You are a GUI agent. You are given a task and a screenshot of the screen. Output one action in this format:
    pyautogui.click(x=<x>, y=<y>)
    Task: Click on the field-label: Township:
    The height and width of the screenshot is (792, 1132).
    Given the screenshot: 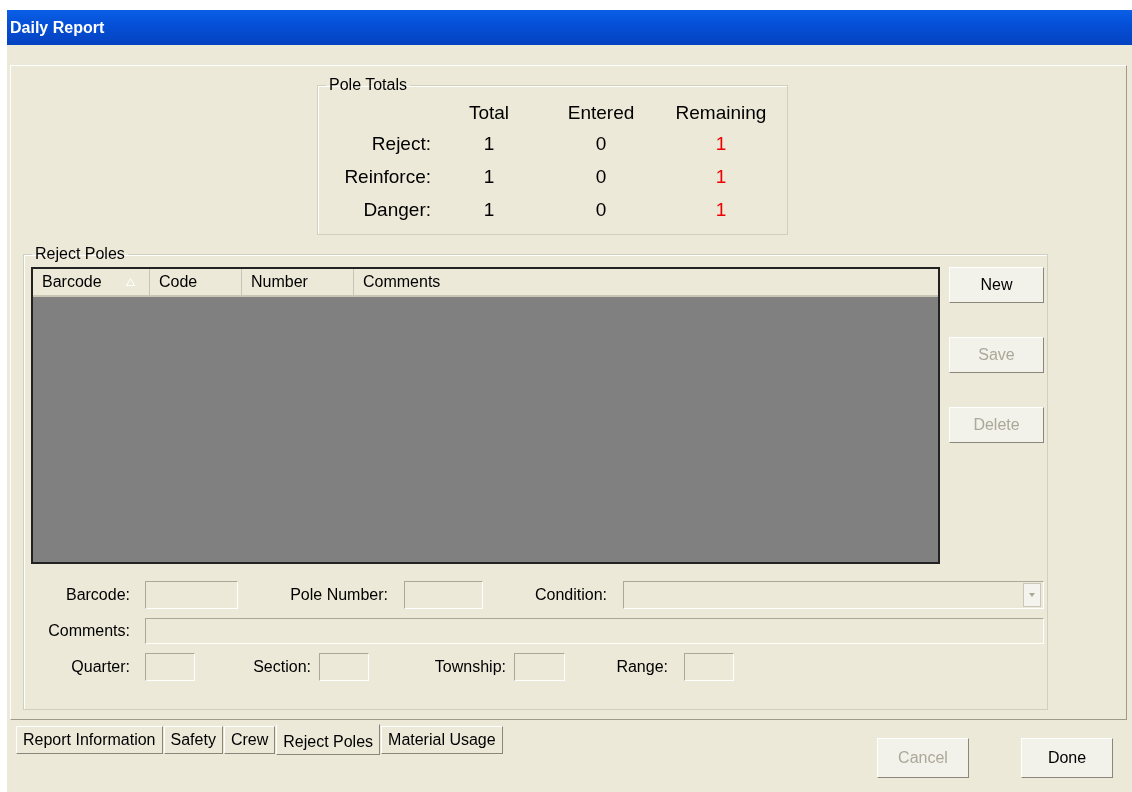 What is the action you would take?
    pyautogui.click(x=469, y=667)
    